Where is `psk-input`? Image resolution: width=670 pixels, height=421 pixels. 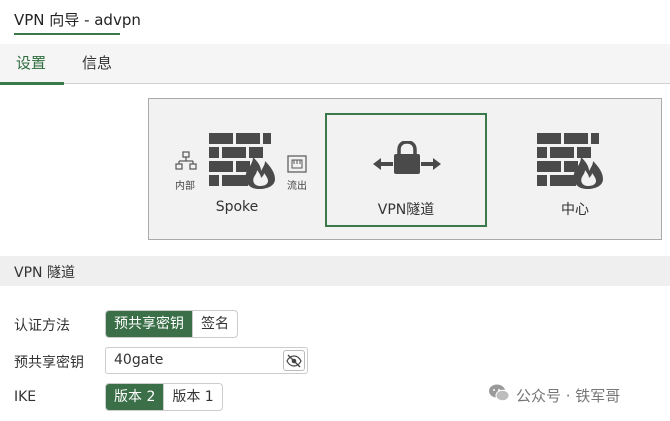
psk-input is located at coordinates (194, 360).